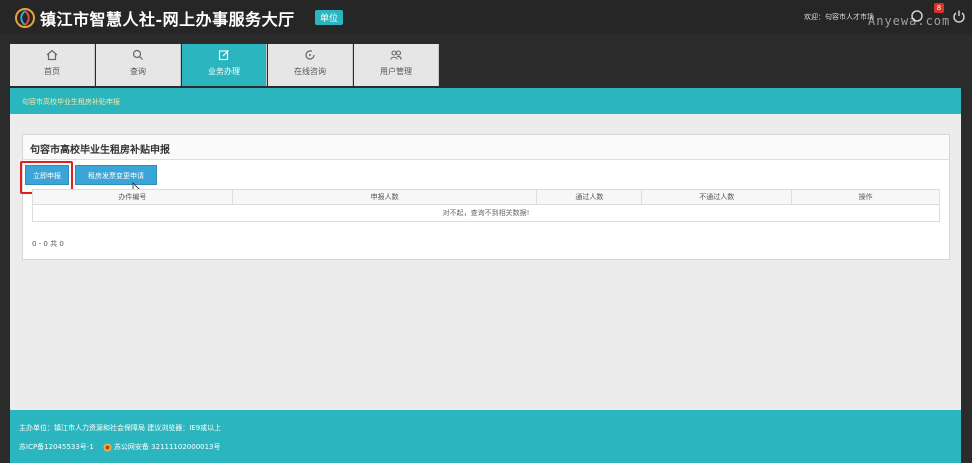  Describe the element at coordinates (909, 21) in the screenshot. I see `watermark: Anyewa.com` at that location.